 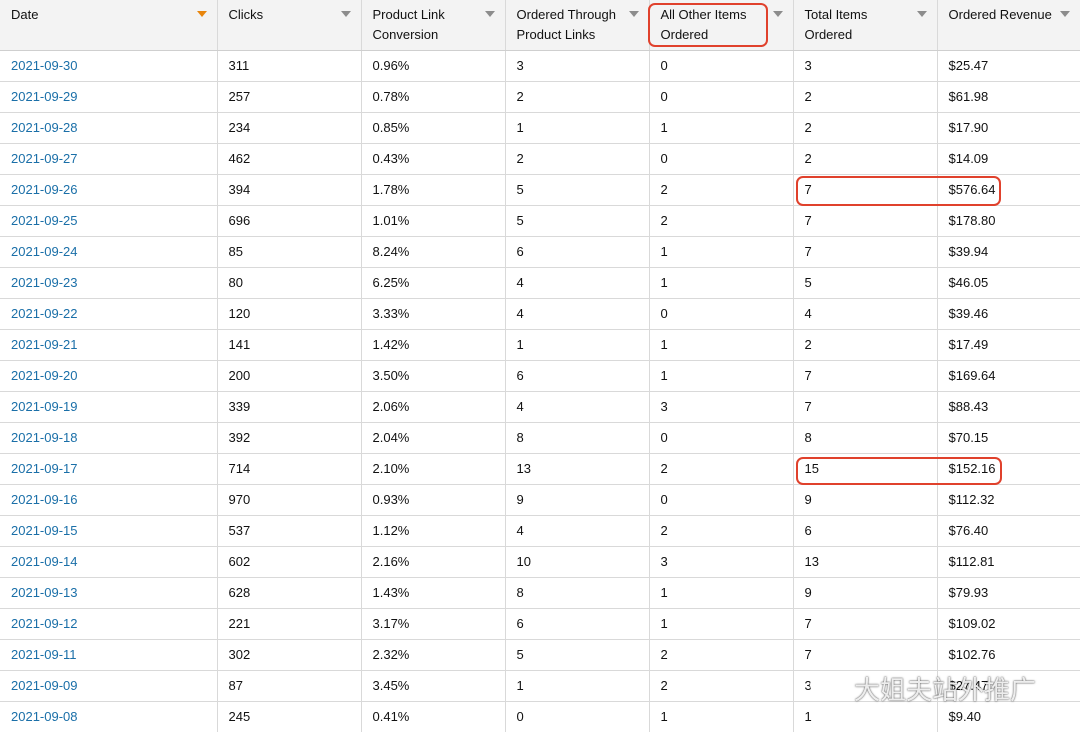 I want to click on date-link: 2021-09-22, so click(x=44, y=313).